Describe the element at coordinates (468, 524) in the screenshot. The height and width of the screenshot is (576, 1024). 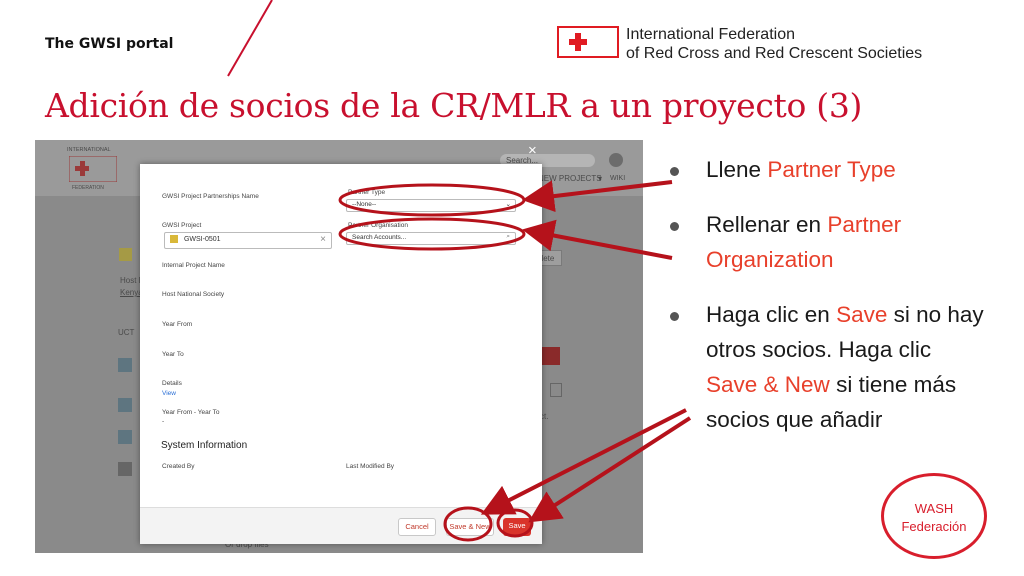
I see `save-new-highlight` at that location.